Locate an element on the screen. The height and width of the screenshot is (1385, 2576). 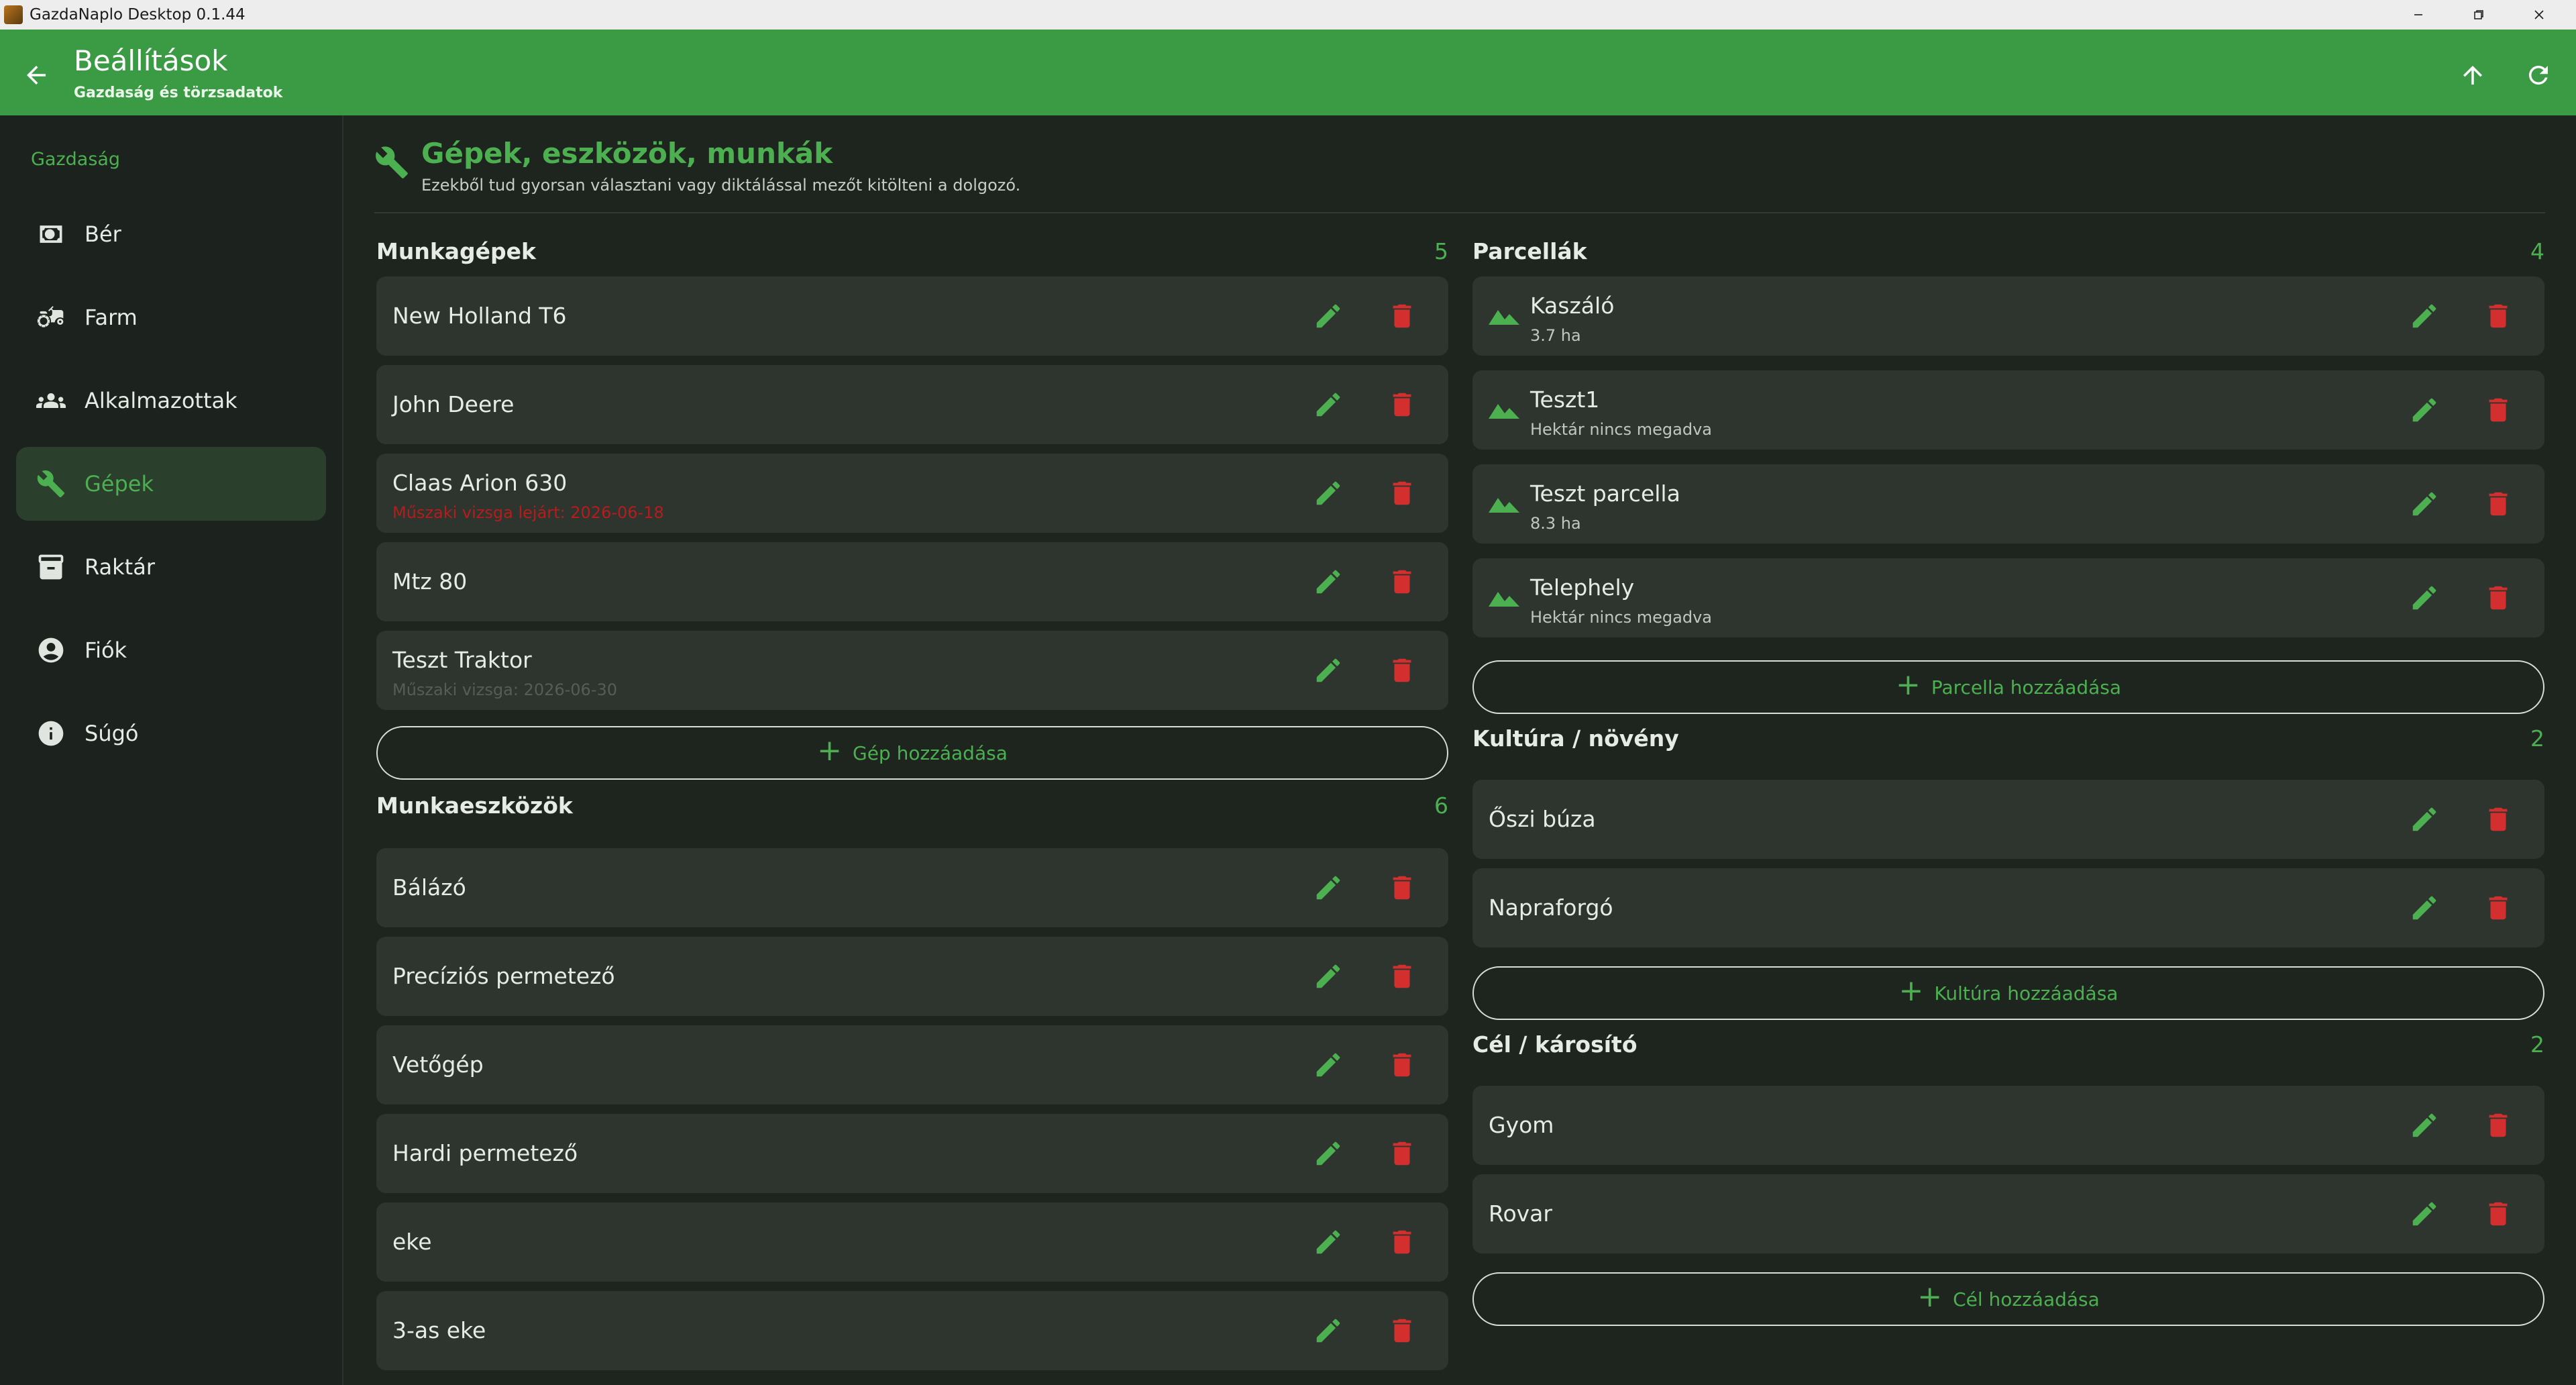
parcel-item: Teszt parcella 8.3 ha is located at coordinates (2008, 504).